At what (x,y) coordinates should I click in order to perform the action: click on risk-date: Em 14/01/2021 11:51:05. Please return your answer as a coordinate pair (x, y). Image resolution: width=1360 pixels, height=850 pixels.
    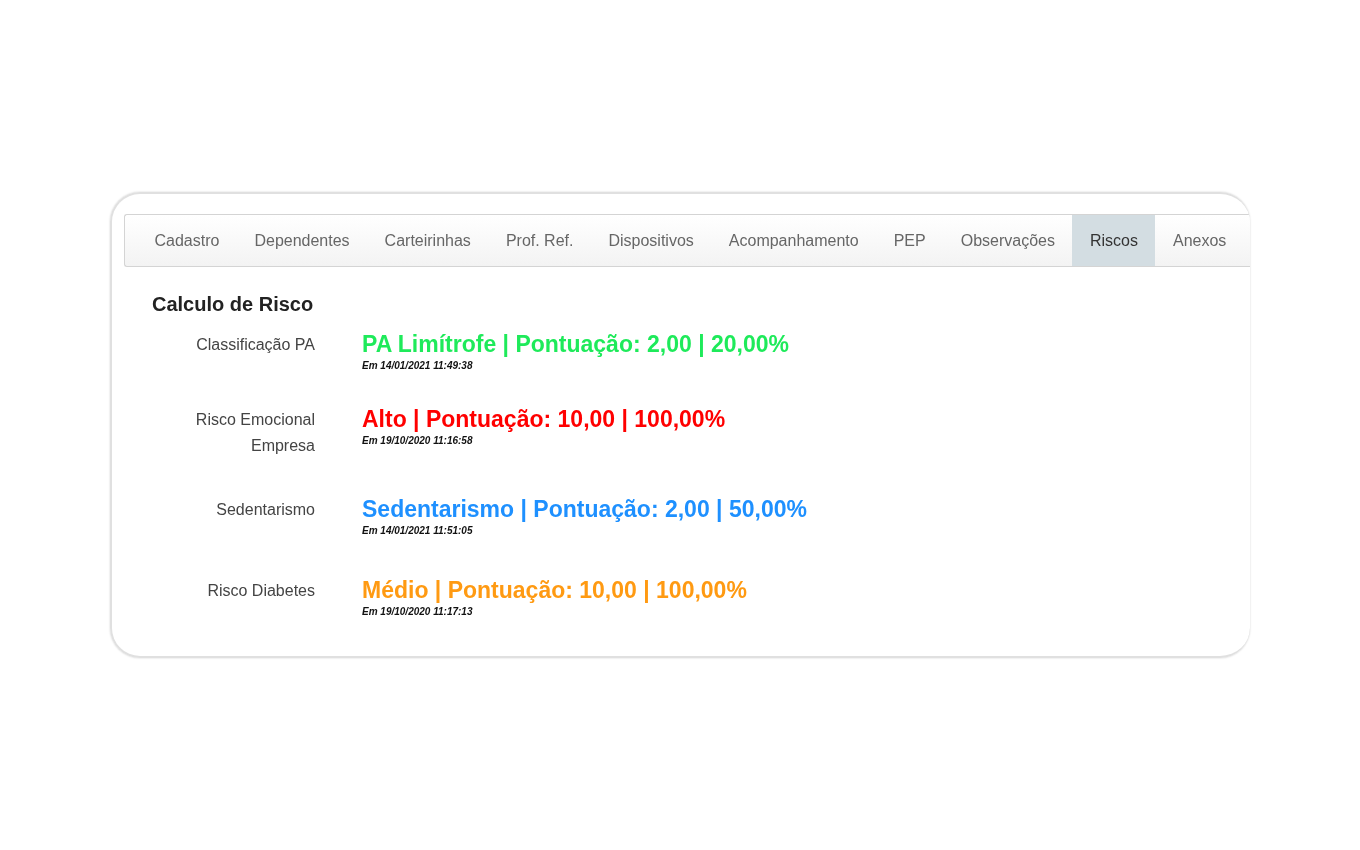
    Looking at the image, I should click on (418, 530).